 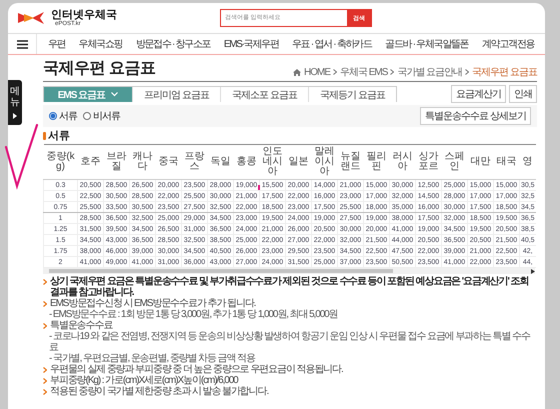 I want to click on check-mark-drawing, so click(x=21, y=157).